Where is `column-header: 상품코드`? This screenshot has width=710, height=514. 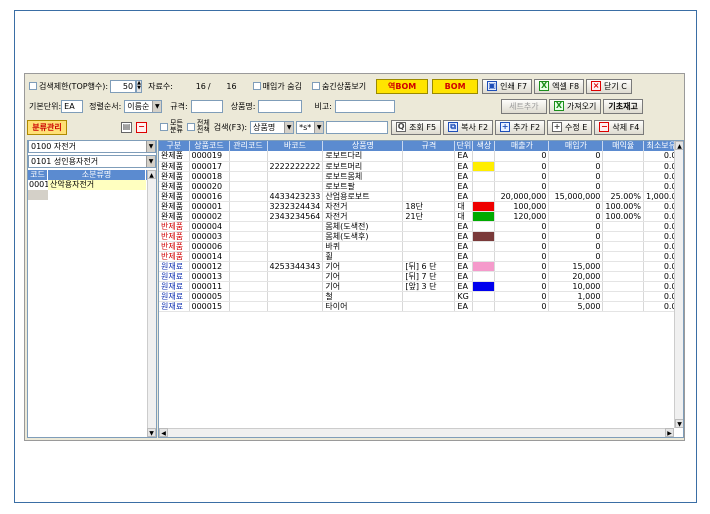 column-header: 상품코드 is located at coordinates (209, 146).